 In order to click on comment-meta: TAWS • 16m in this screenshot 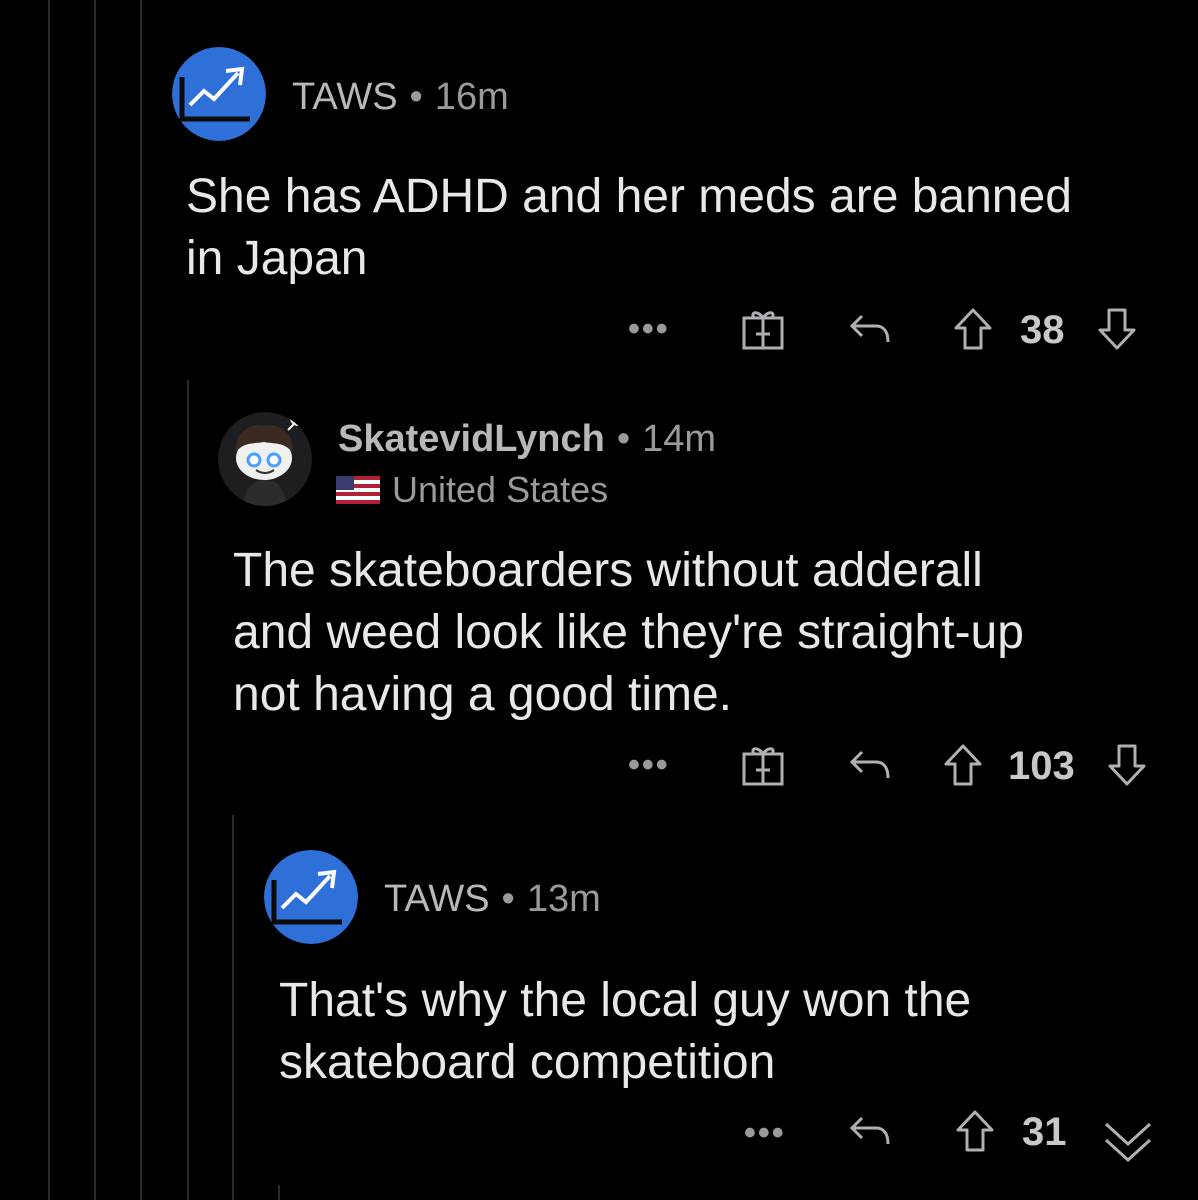, I will do `click(400, 97)`.